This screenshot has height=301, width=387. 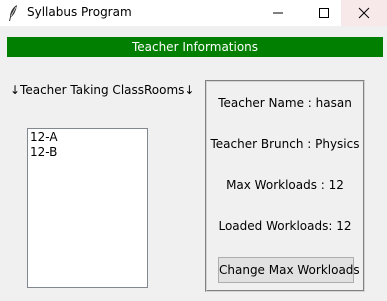 What do you see at coordinates (285, 226) in the screenshot?
I see `loaded-workloads: Loaded Workloads: 12` at bounding box center [285, 226].